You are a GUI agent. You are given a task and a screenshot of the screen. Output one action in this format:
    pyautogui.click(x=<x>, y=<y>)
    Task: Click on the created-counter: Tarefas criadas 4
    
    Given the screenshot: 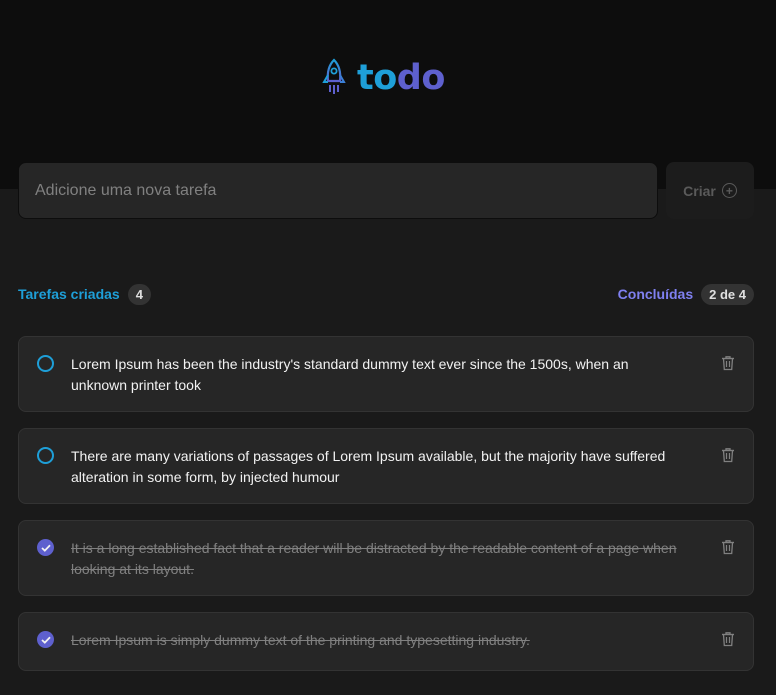 What is the action you would take?
    pyautogui.click(x=84, y=294)
    